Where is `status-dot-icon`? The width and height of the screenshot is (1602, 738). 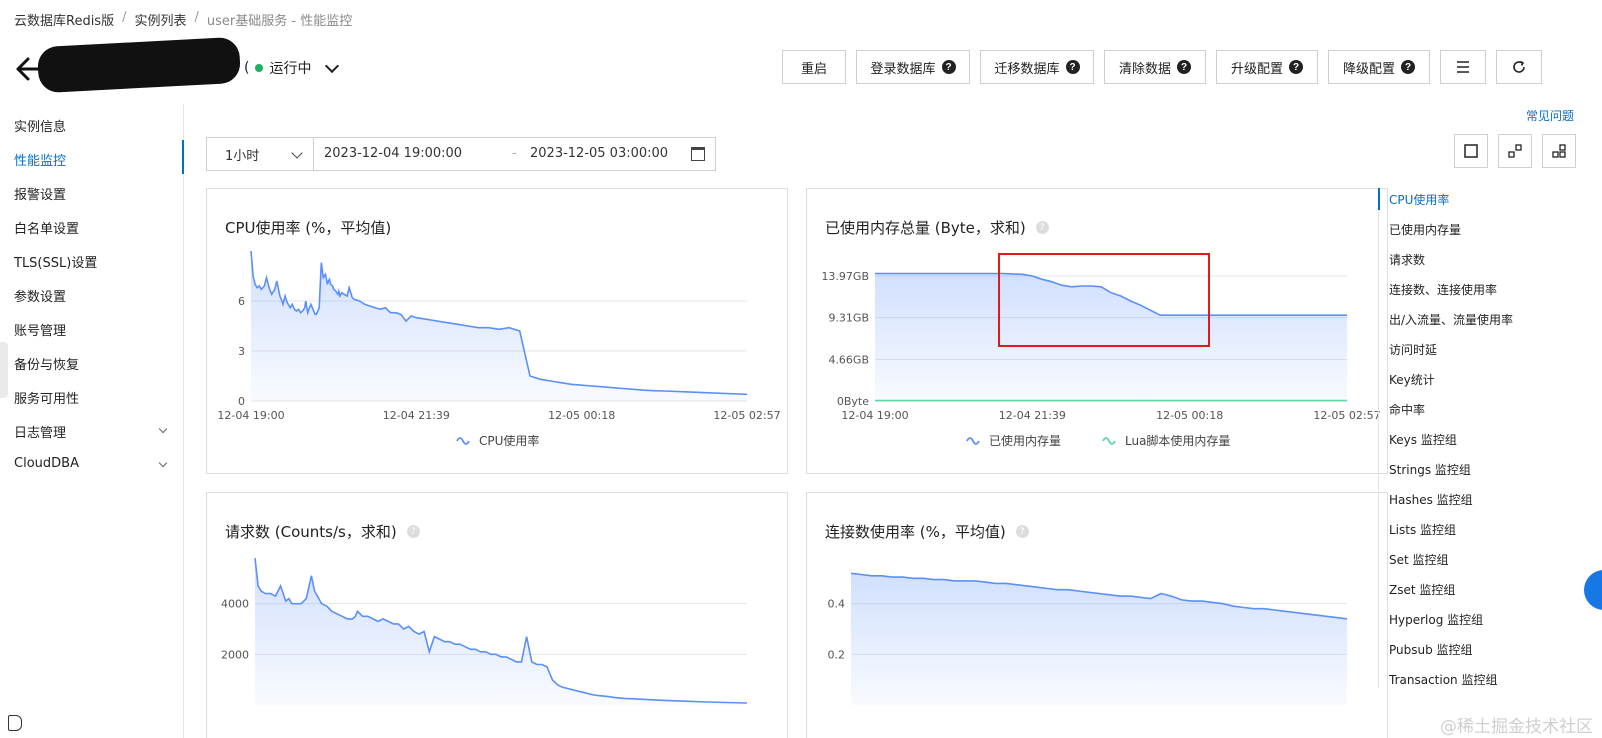
status-dot-icon is located at coordinates (259, 68).